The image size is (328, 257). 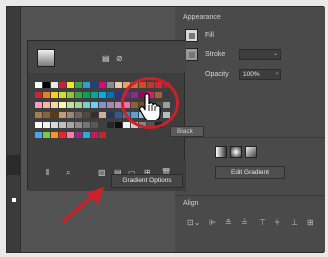 I want to click on linear-gradient-icon, so click(x=221, y=152).